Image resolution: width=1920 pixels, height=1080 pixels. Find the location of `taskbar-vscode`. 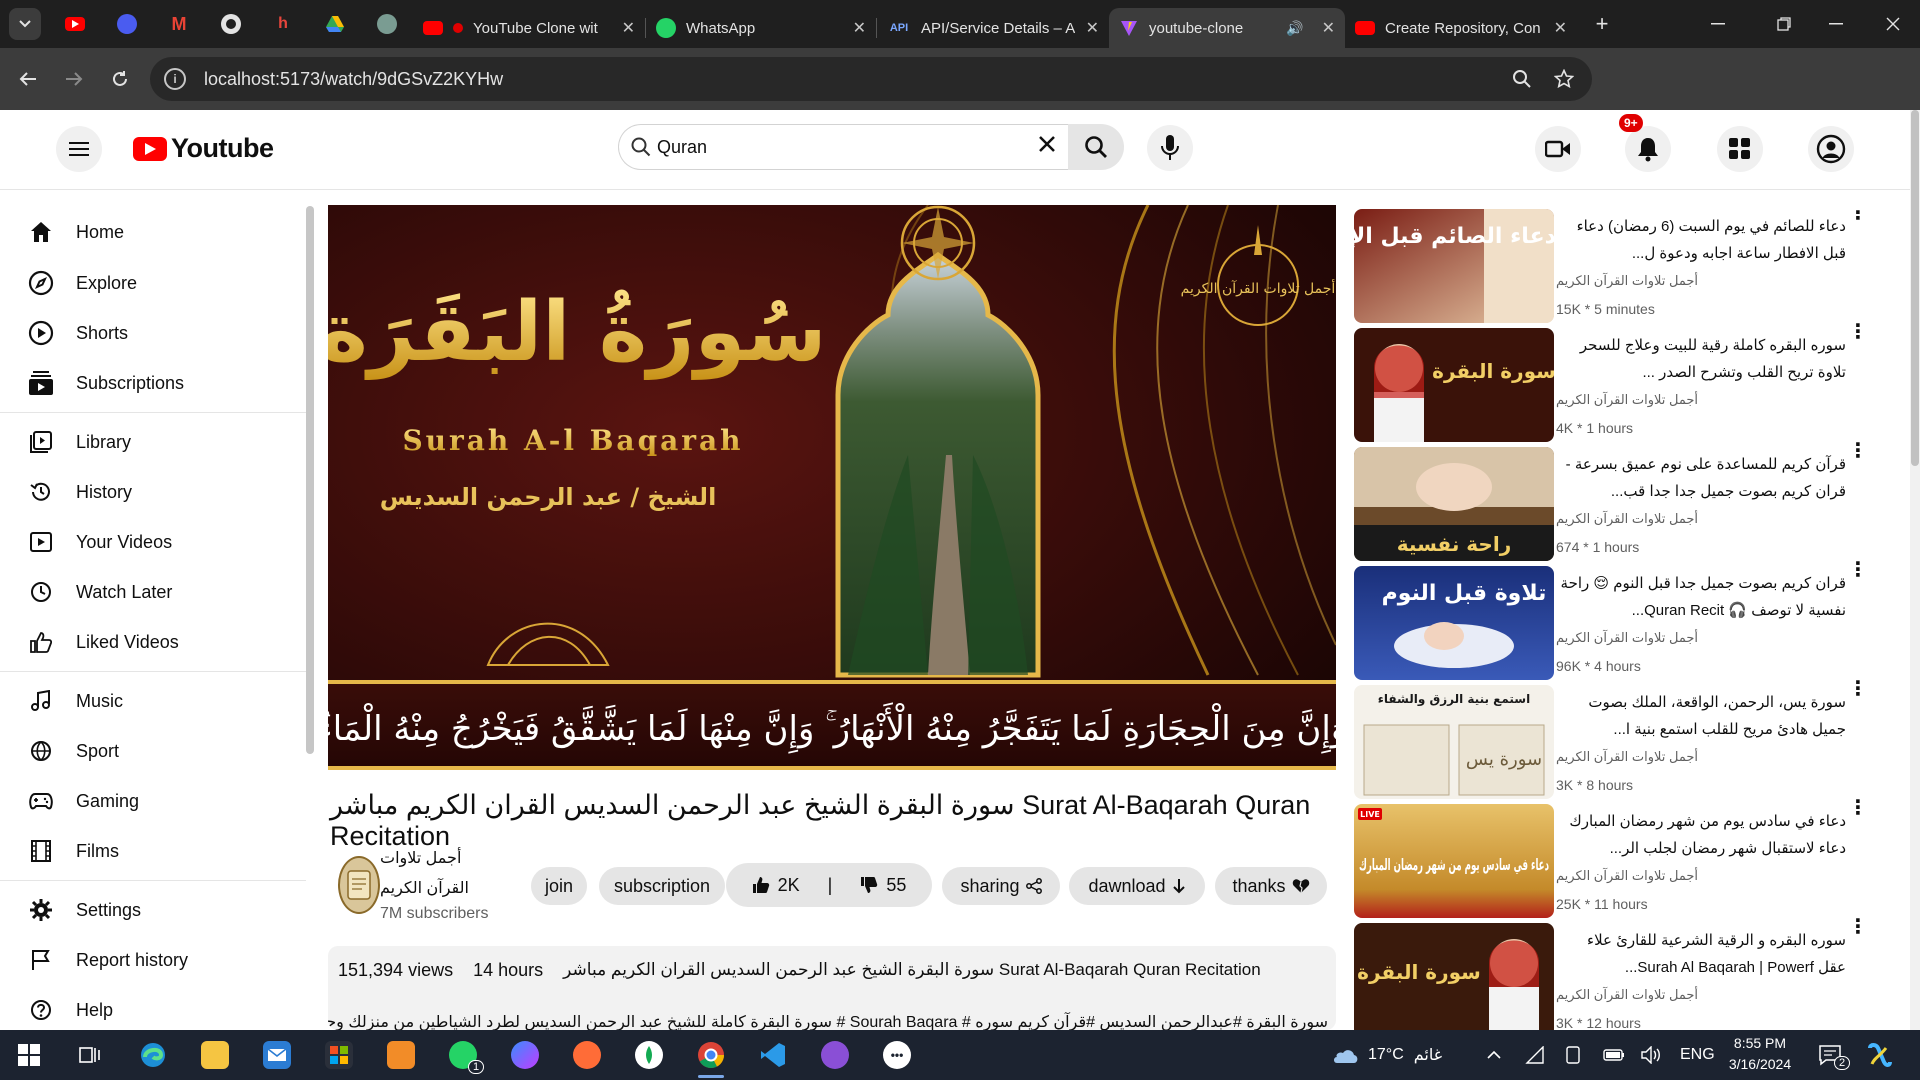

taskbar-vscode is located at coordinates (773, 1055).